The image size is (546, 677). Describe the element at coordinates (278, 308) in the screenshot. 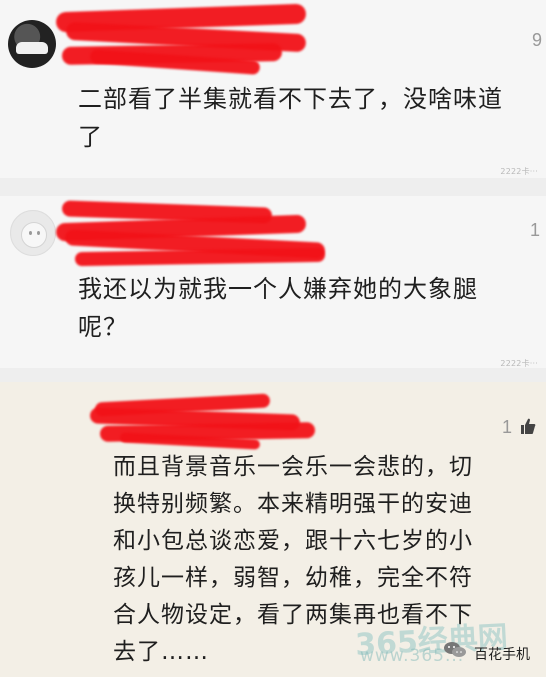

I see `comment-text: 我还以为就我一个人嫌弃她的大象腿 呢？` at that location.